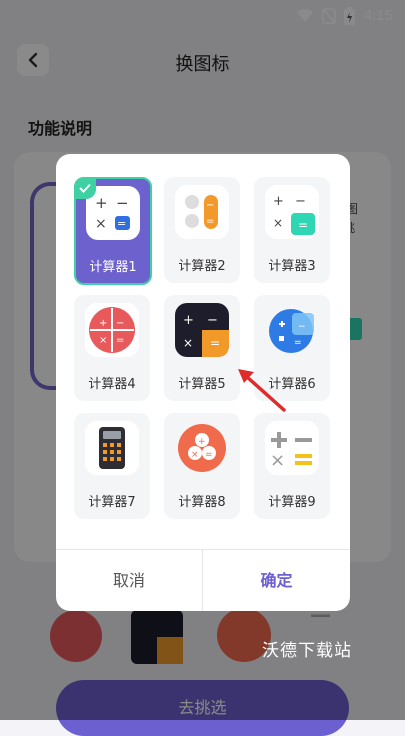 This screenshot has width=405, height=736. I want to click on cancel-button: 取消, so click(129, 580).